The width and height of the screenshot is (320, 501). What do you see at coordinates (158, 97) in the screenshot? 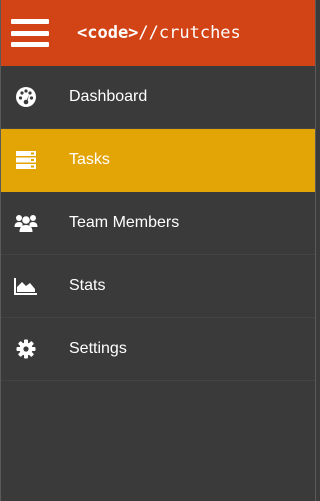
I see `sidebar-item-dashboard: Dashboard` at bounding box center [158, 97].